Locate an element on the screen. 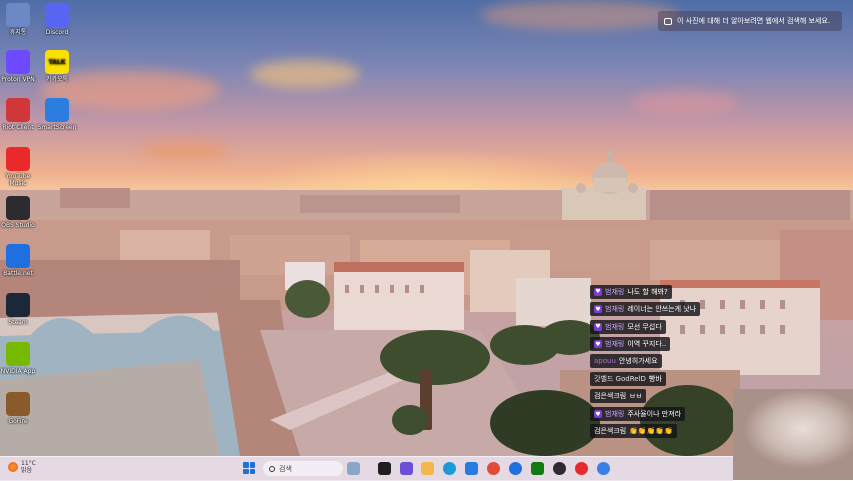 The width and height of the screenshot is (853, 481). search-placeholder: 검색 is located at coordinates (285, 468).